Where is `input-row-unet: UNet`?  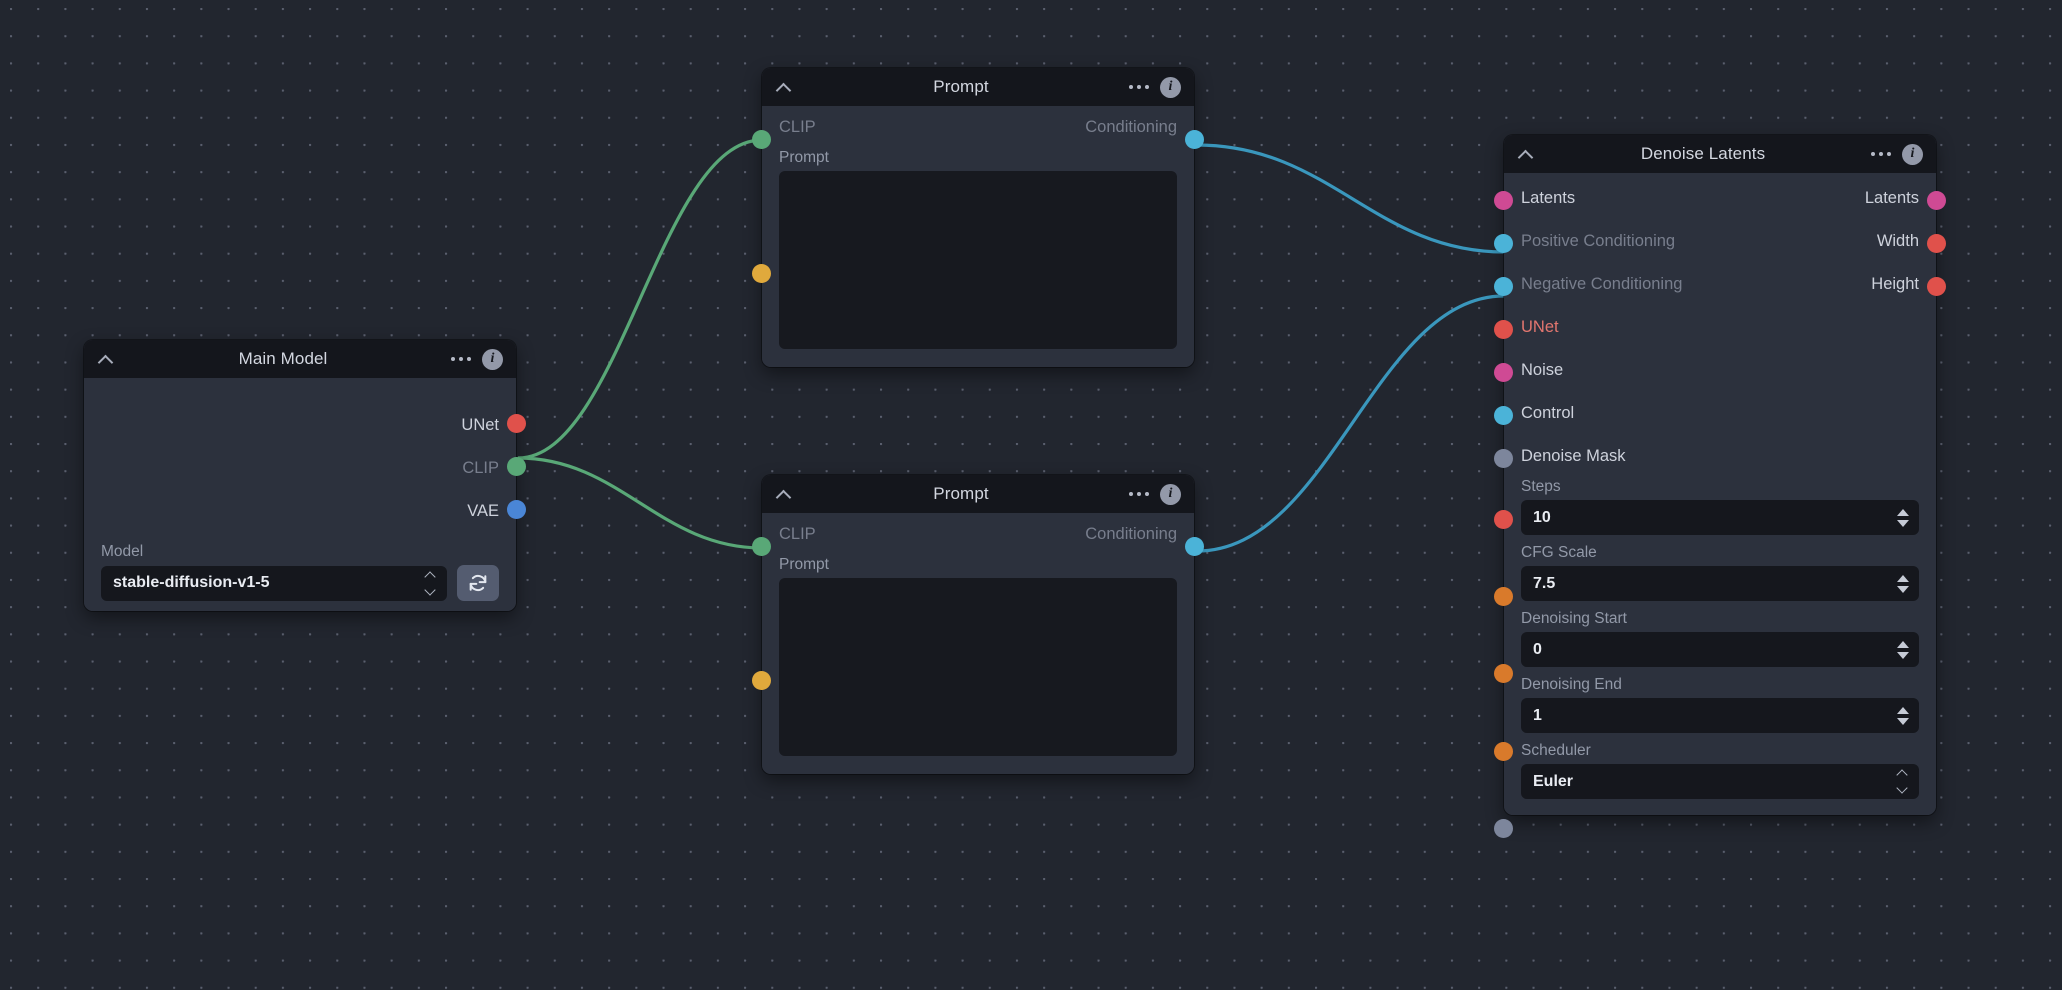 input-row-unet: UNet is located at coordinates (1720, 327).